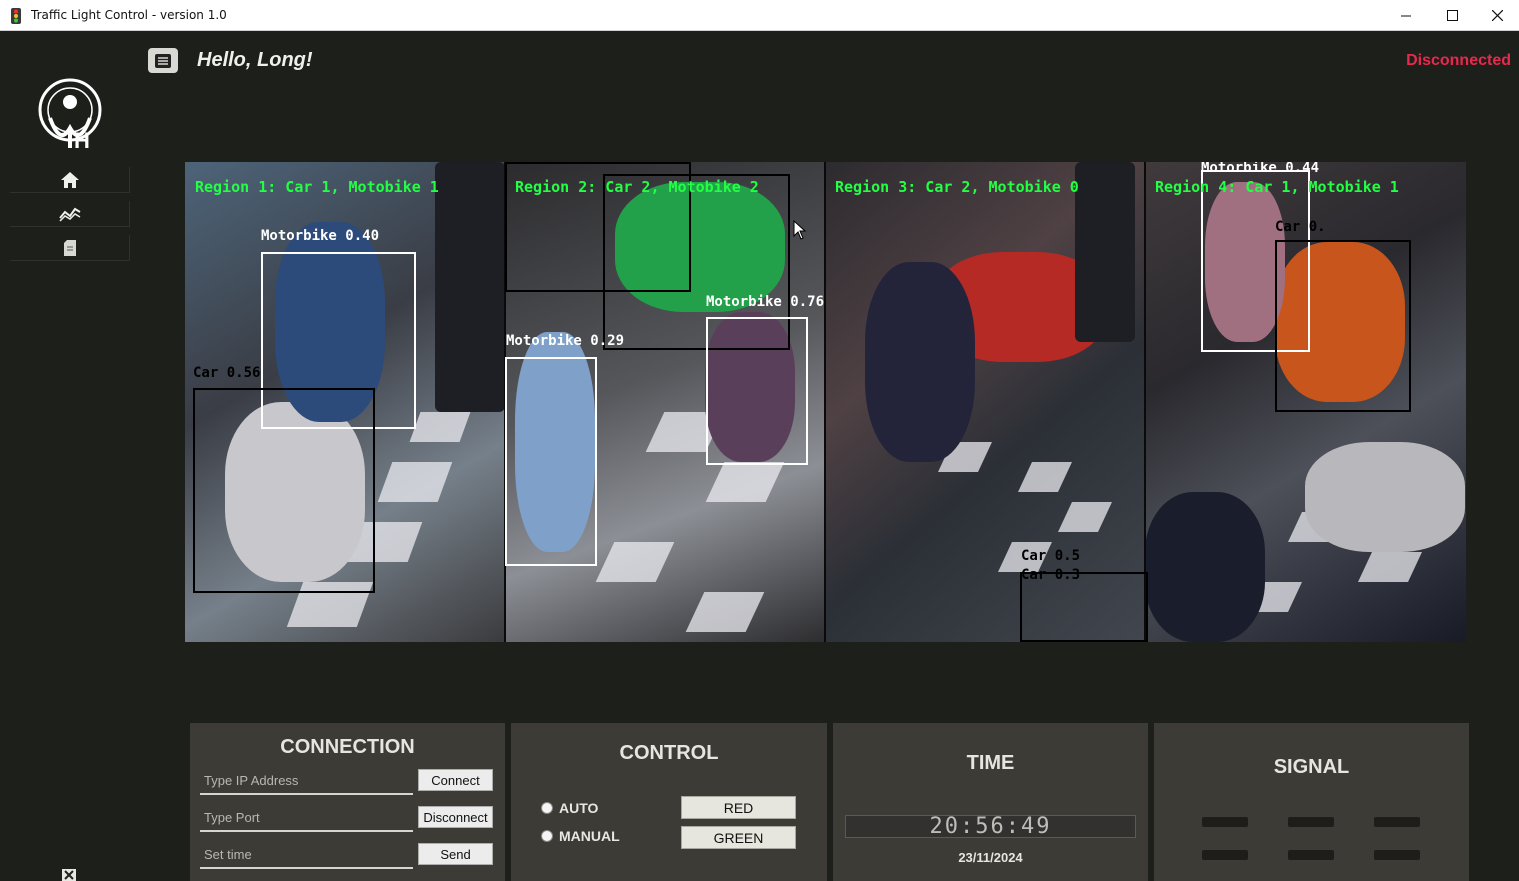  I want to click on sidebar-item-document, so click(70, 248).